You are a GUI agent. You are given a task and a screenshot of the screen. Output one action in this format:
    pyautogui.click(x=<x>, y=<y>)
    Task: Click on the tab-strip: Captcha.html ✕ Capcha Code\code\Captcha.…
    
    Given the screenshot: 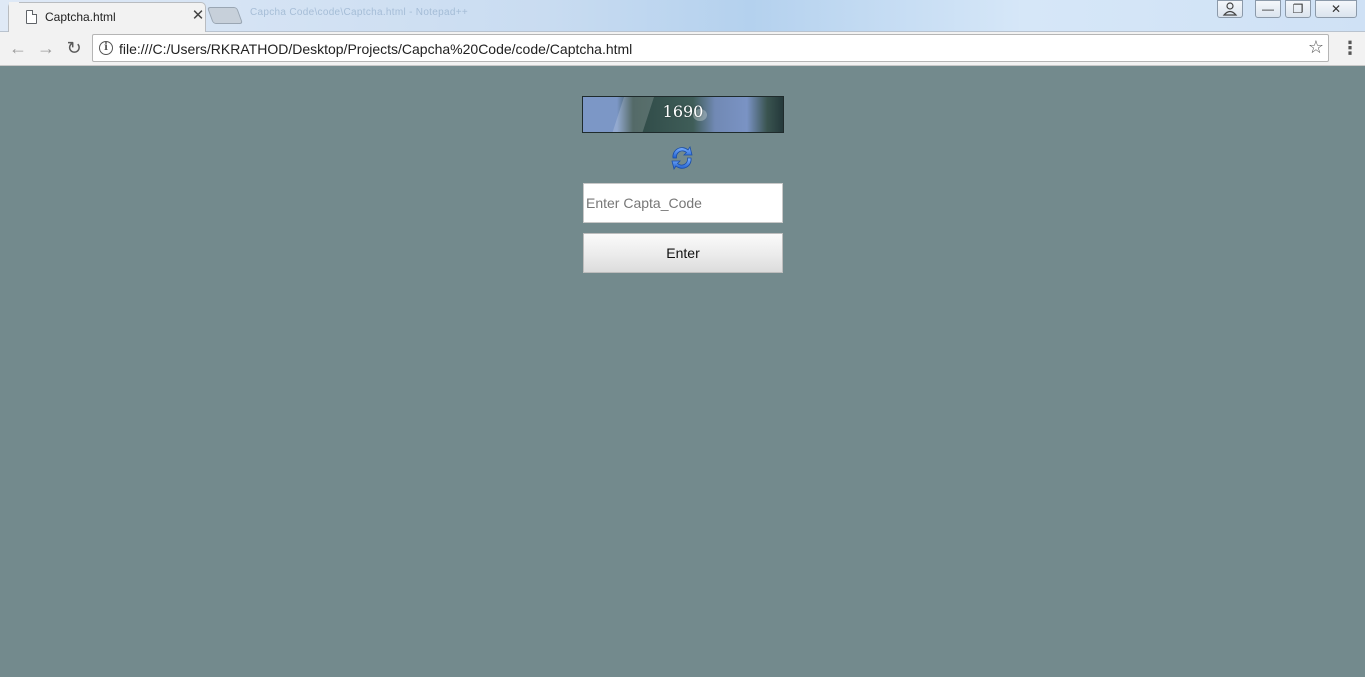 What is the action you would take?
    pyautogui.click(x=682, y=16)
    